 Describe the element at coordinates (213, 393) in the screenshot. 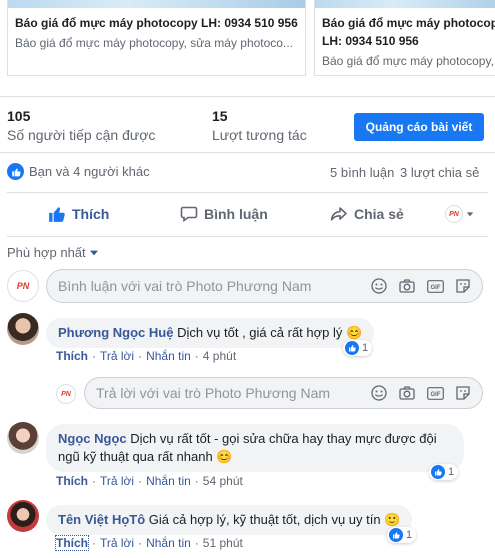

I see `reply-input-placeholder: Trả lời với vai trò Photo Phương Nam` at that location.